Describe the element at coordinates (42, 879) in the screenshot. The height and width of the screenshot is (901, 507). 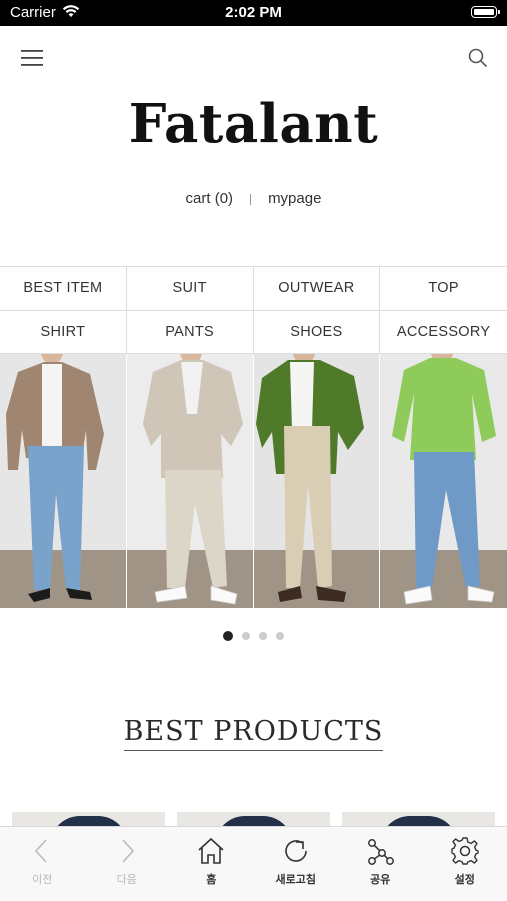
I see `back-label: 이전` at that location.